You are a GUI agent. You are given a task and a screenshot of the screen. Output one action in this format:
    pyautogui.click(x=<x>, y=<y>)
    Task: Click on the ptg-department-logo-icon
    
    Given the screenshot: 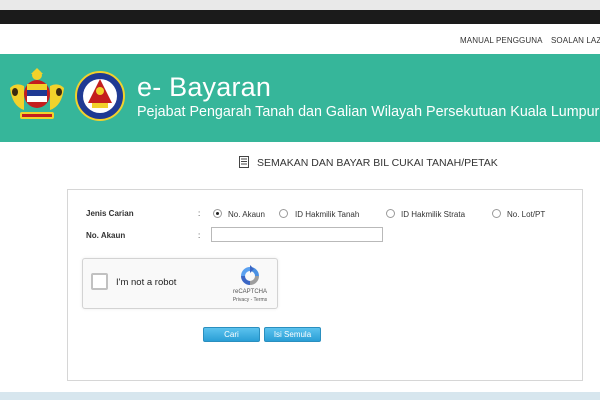 What is the action you would take?
    pyautogui.click(x=100, y=96)
    